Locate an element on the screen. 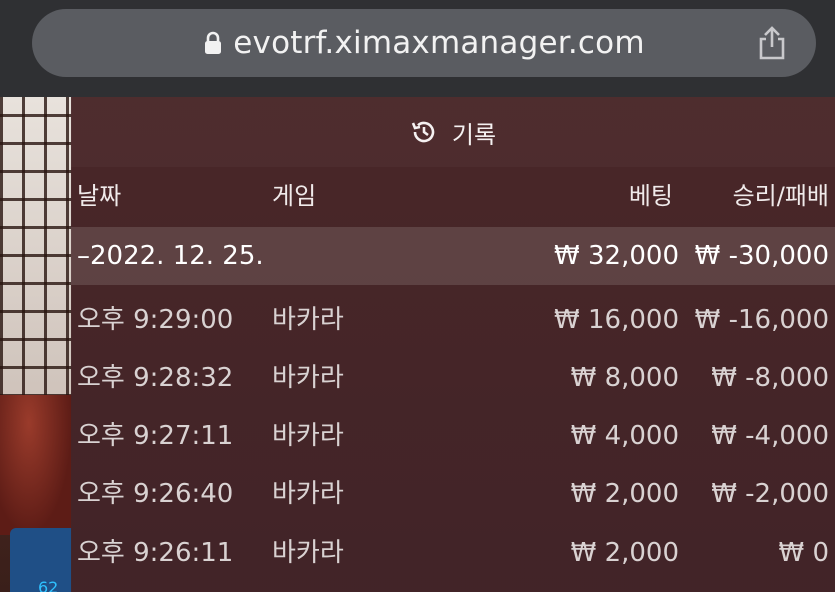 This screenshot has width=835, height=592. row-result: ₩ 0 is located at coordinates (803, 553).